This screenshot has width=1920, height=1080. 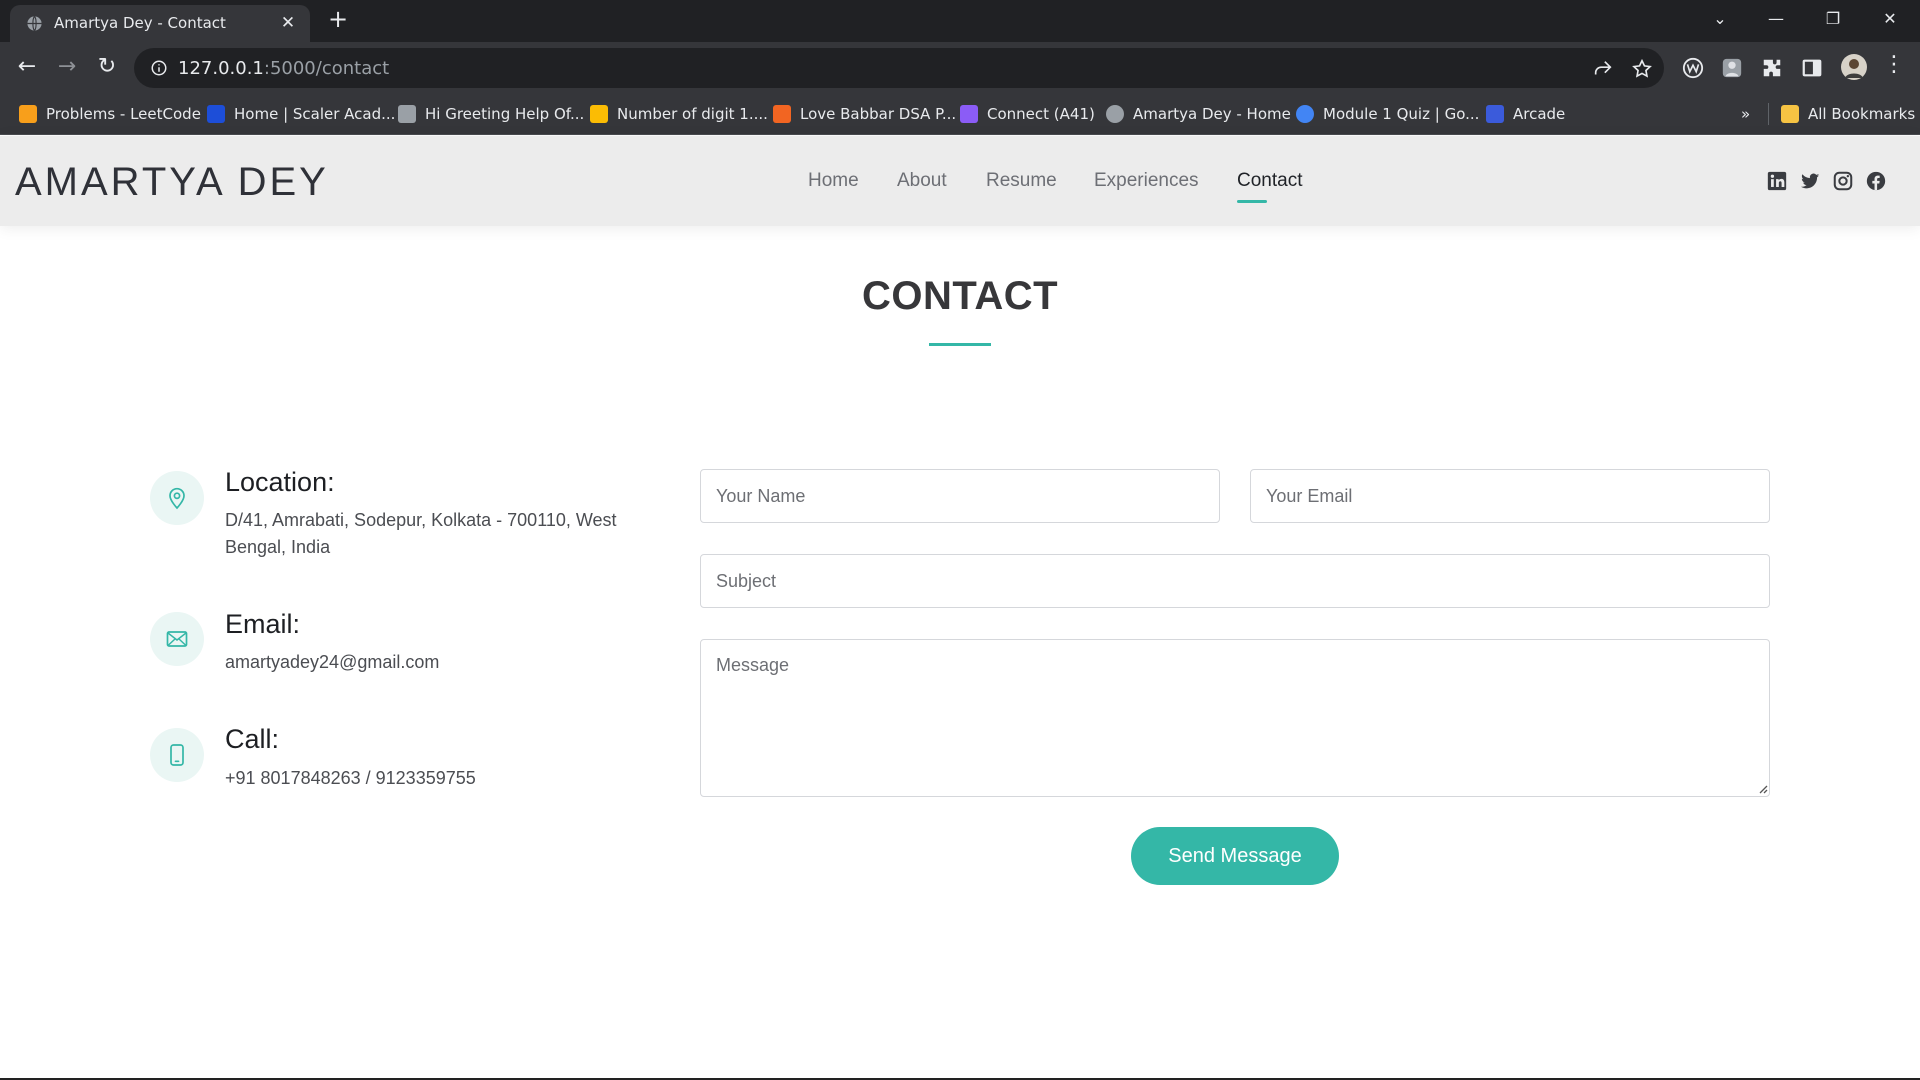 I want to click on call-value: +91 8017848263 / 9123359755, so click(x=350, y=778).